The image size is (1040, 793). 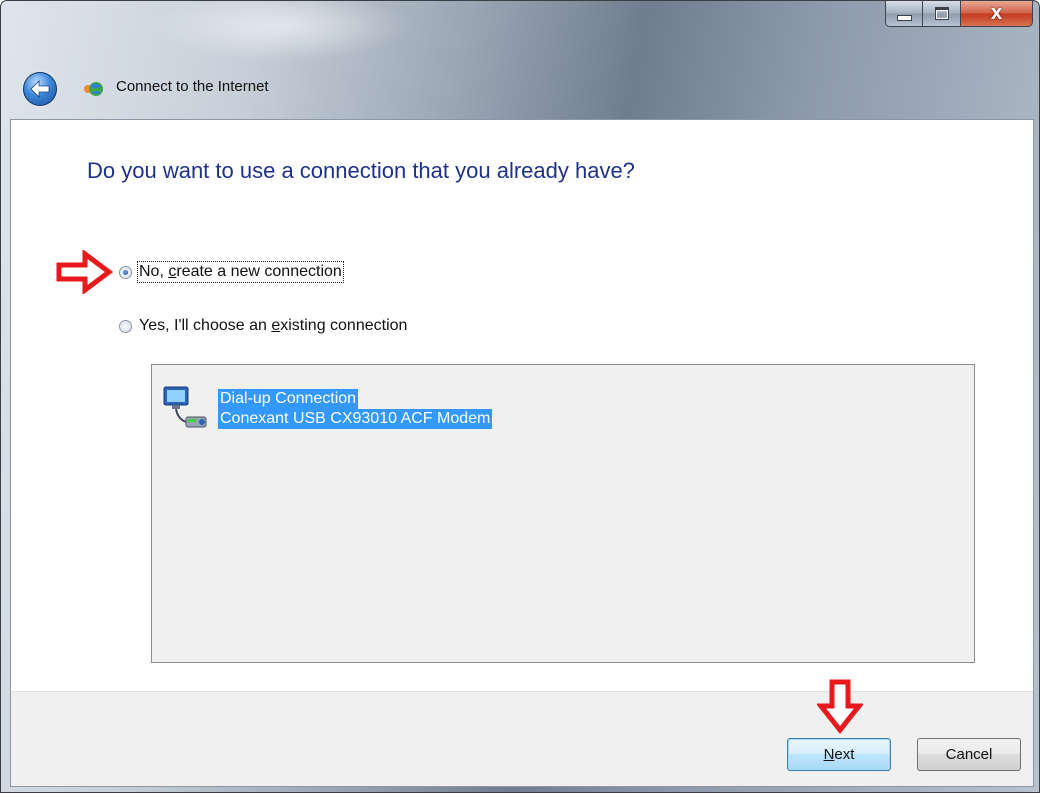 What do you see at coordinates (844, 754) in the screenshot?
I see `next-label: ext` at bounding box center [844, 754].